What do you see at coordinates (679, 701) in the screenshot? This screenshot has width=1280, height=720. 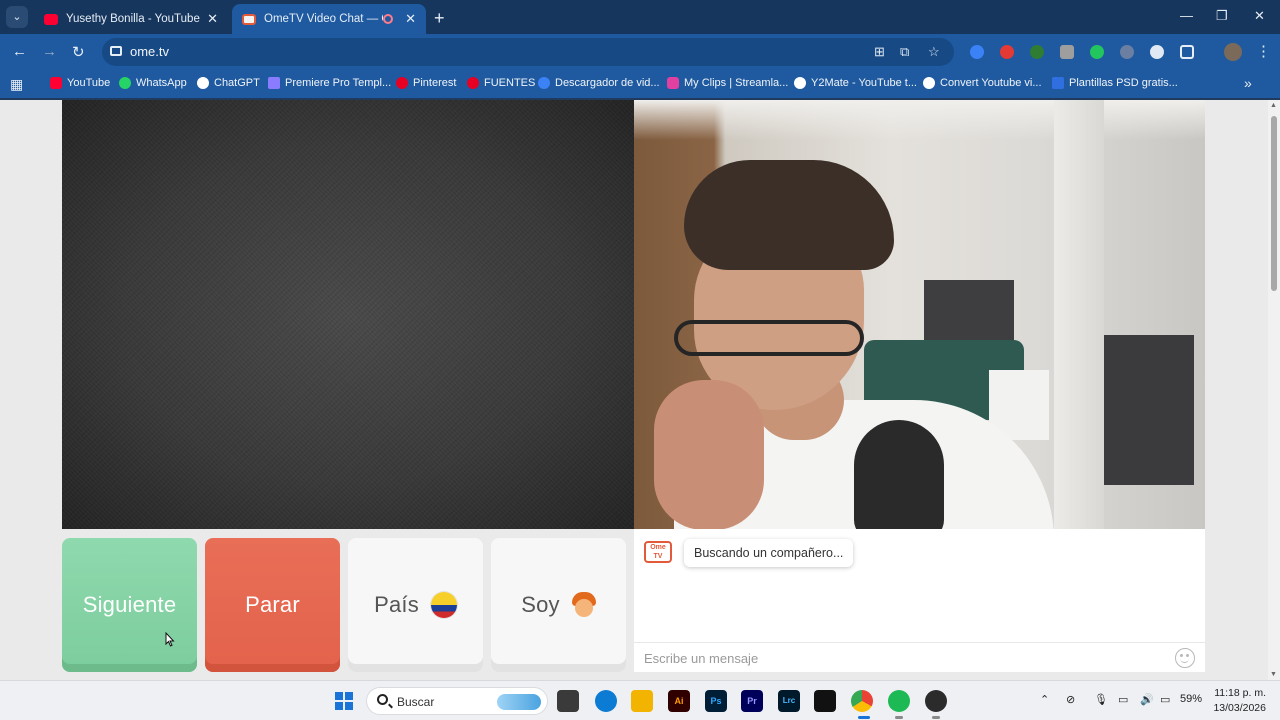 I see `illustrator-icon: Ai` at bounding box center [679, 701].